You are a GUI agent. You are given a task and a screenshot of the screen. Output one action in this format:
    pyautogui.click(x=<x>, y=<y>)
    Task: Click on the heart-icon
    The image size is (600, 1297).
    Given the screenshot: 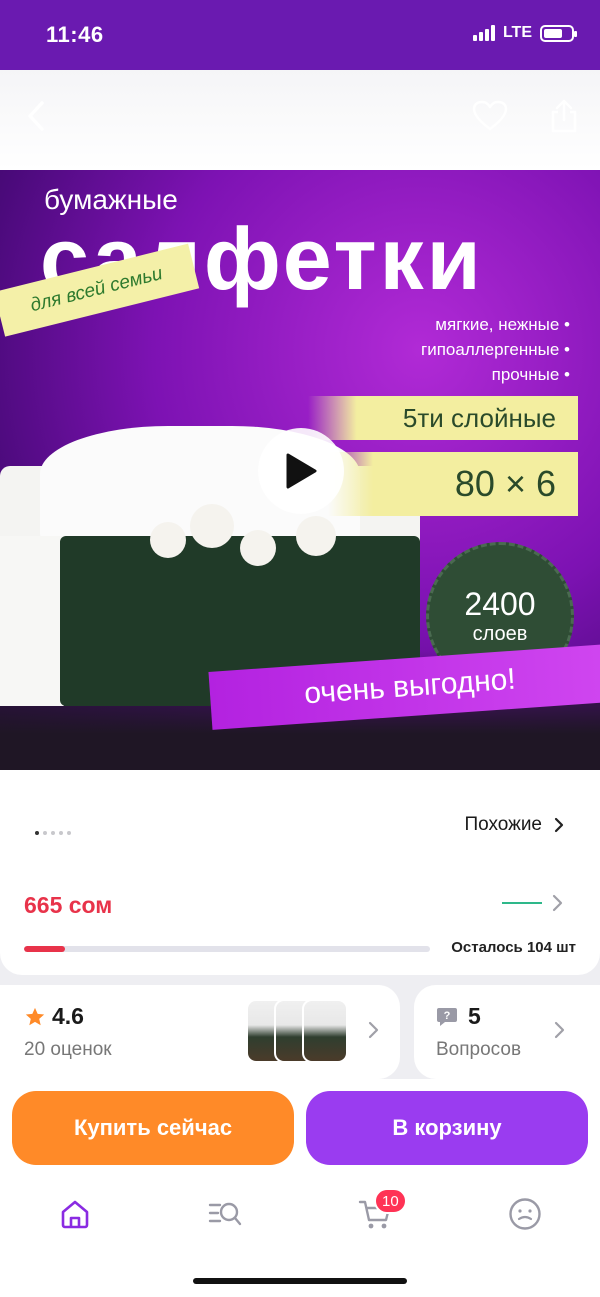 What is the action you would take?
    pyautogui.click(x=490, y=115)
    